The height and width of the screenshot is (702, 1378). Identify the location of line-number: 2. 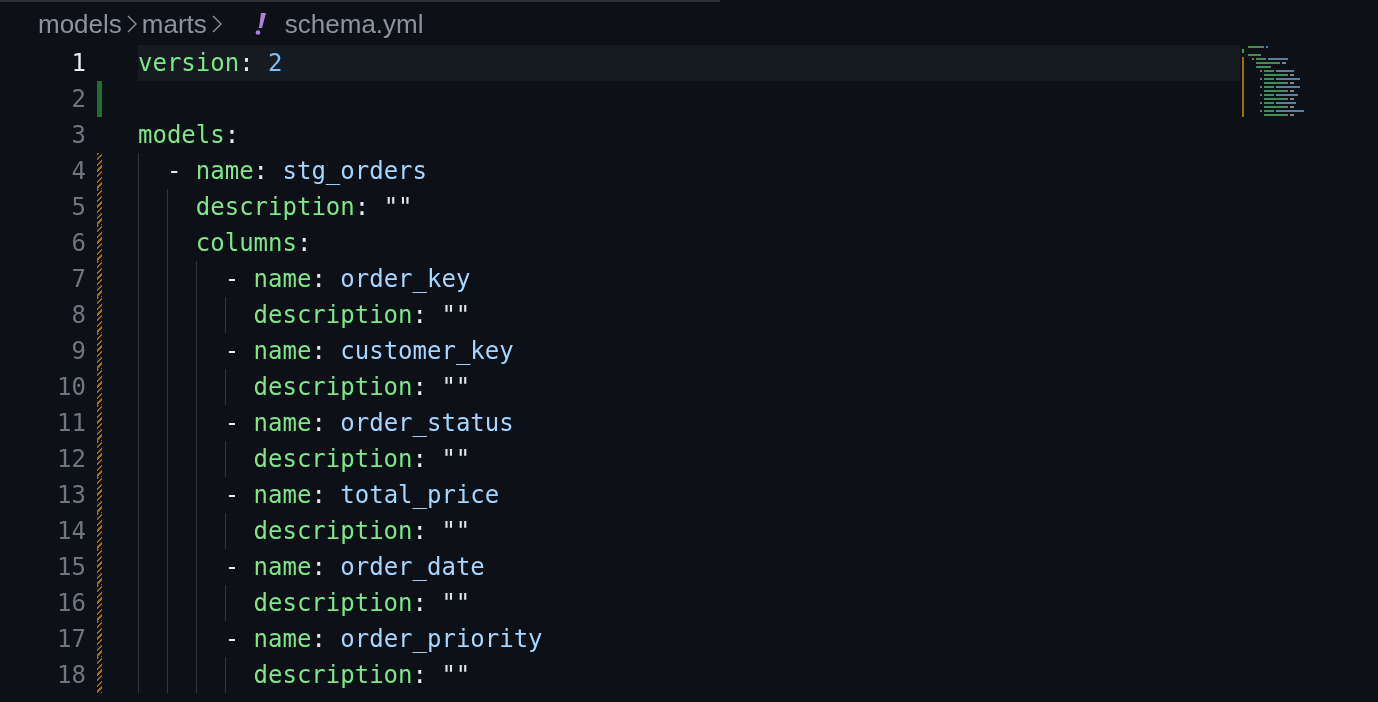
(78, 99).